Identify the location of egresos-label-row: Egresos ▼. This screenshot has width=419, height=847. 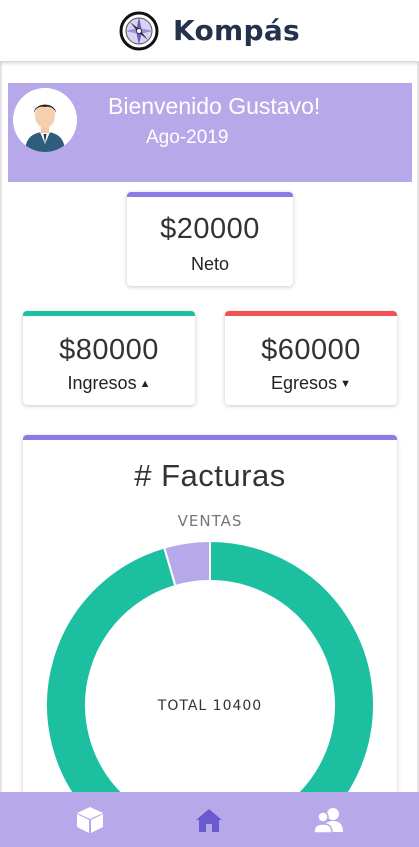
(311, 383).